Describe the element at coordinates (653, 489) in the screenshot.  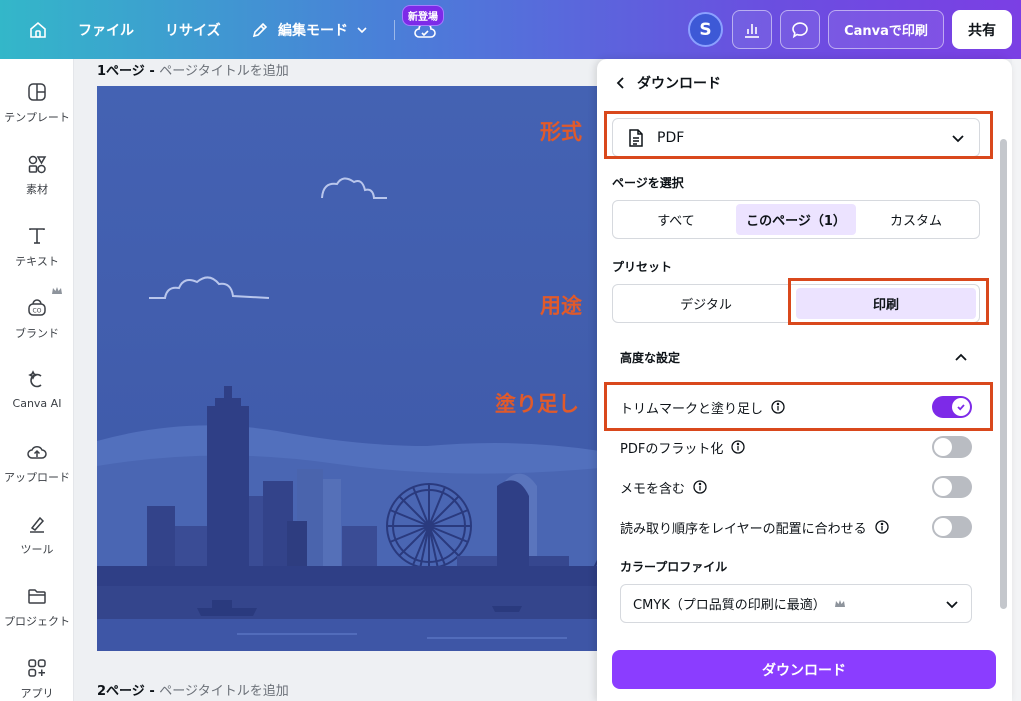
I see `option-label: メモを含む` at that location.